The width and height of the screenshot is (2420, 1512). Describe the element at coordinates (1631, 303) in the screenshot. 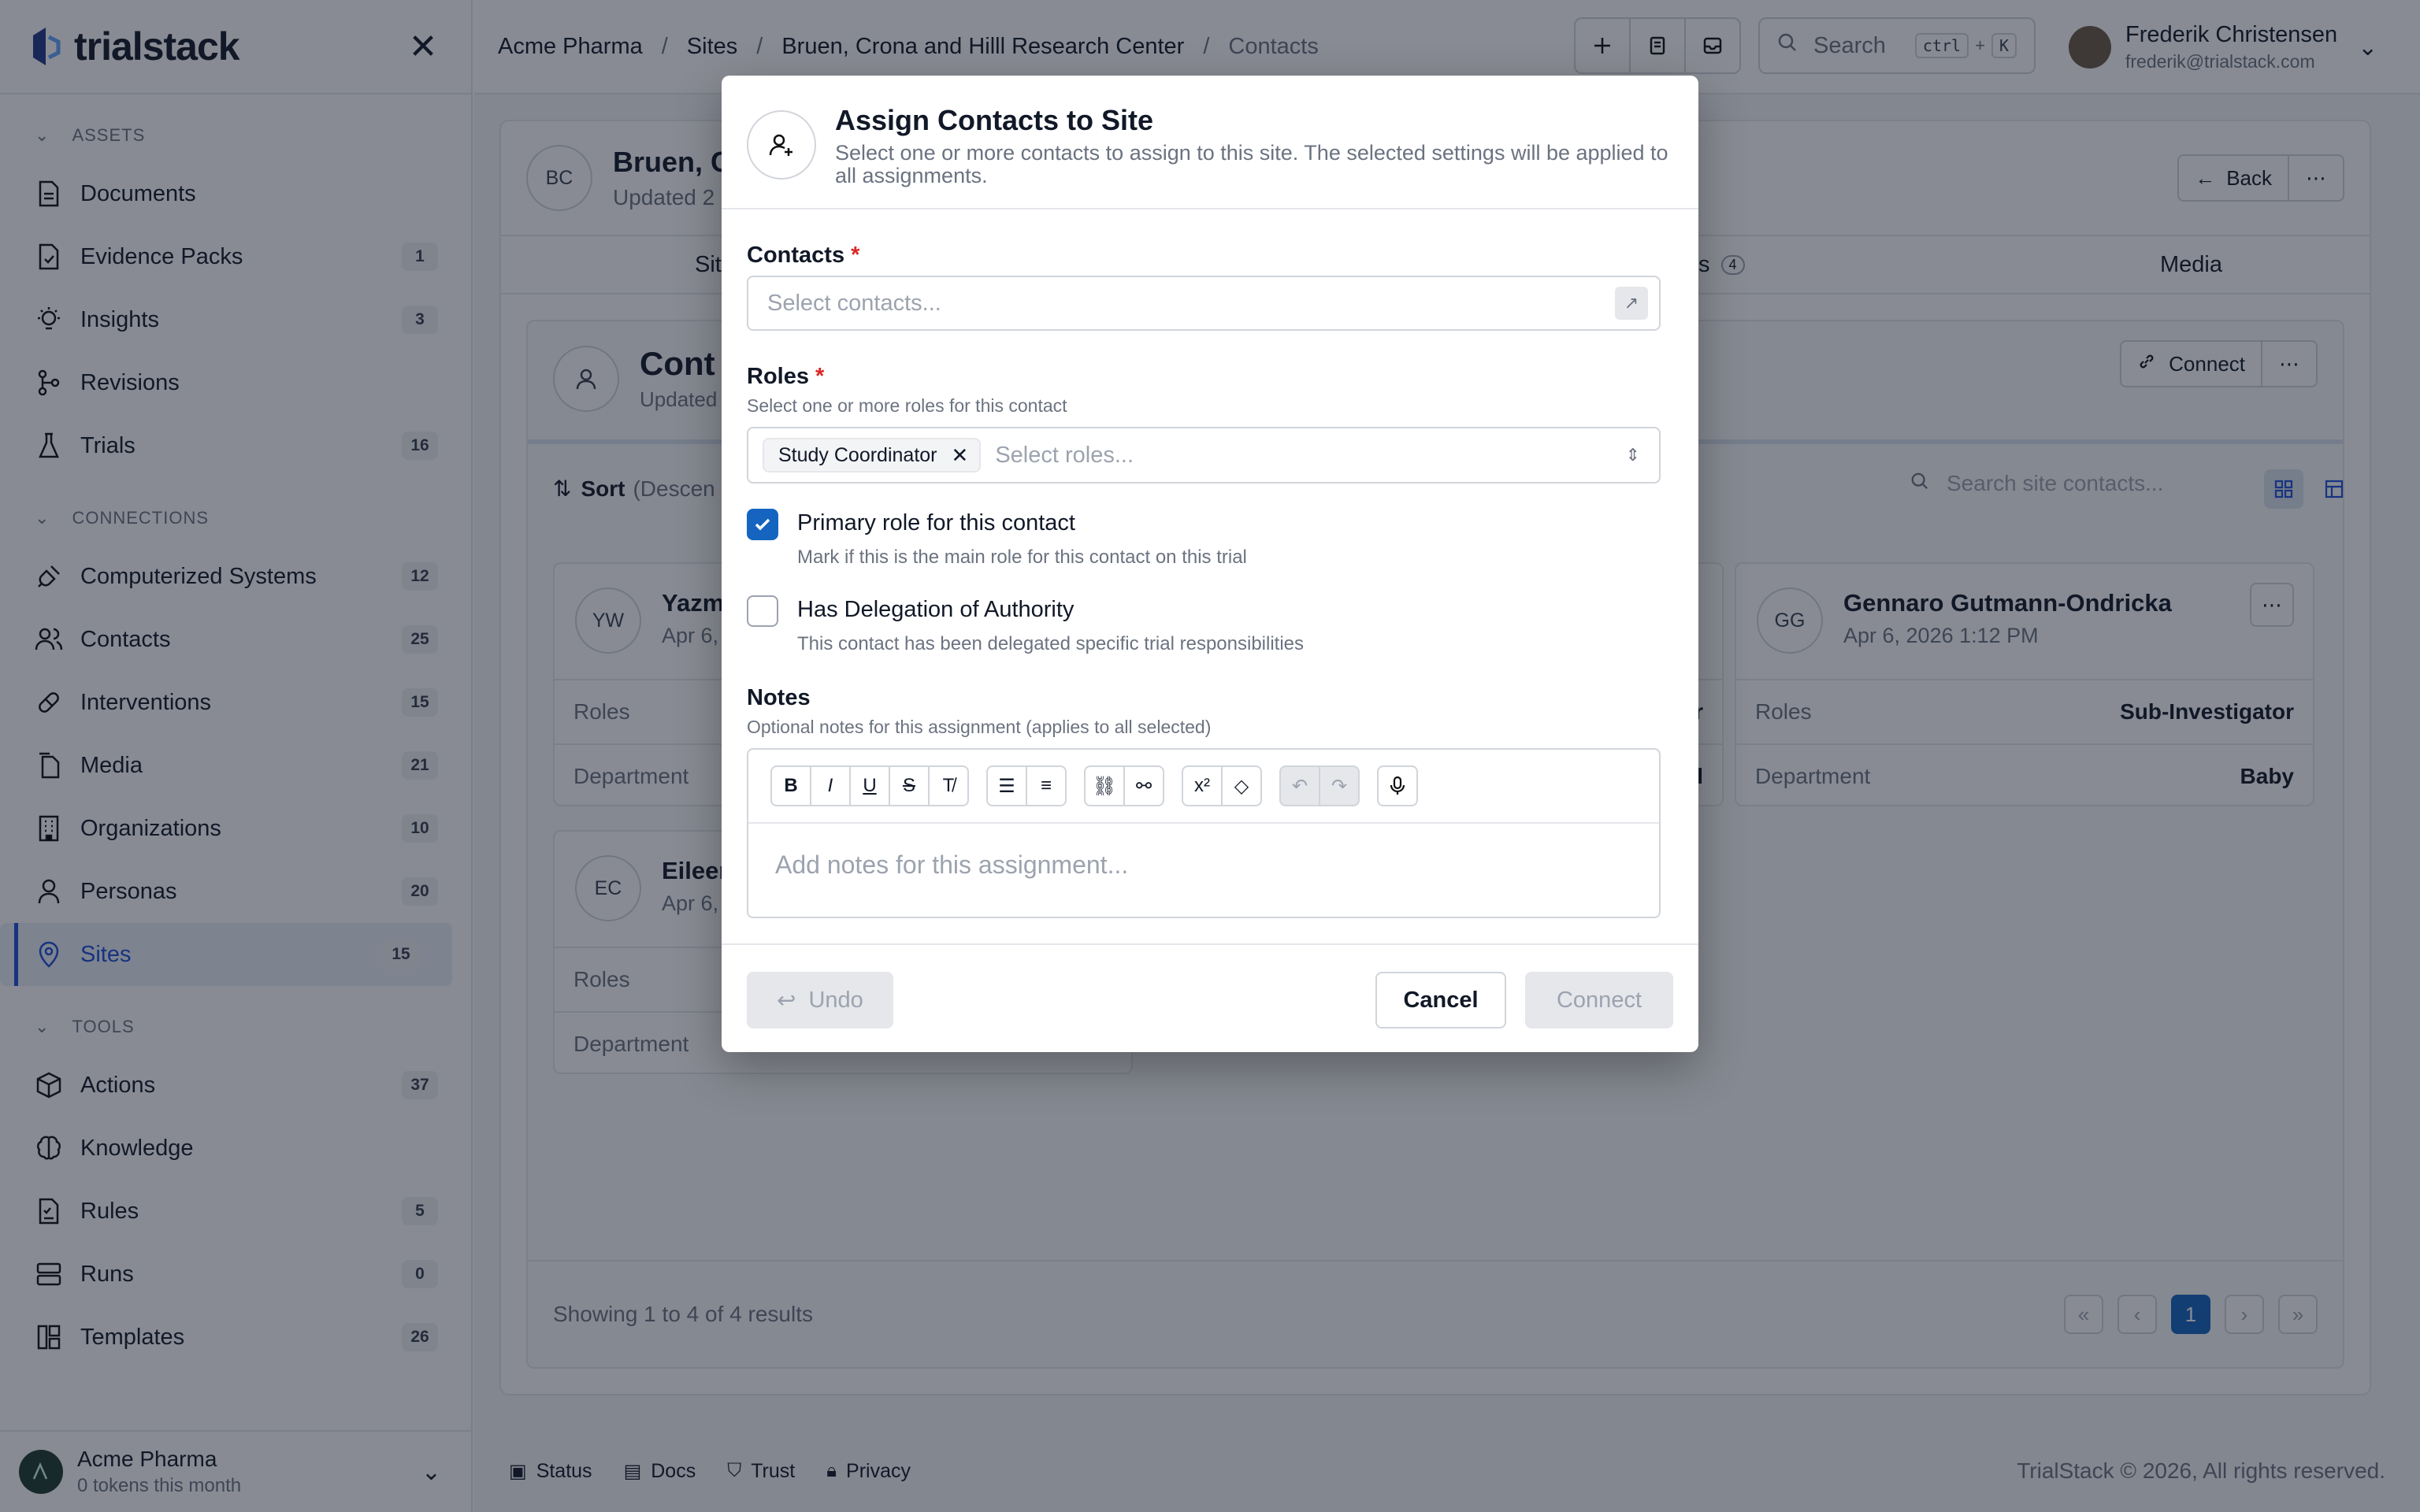

I see `external-link-icon: ↗` at that location.